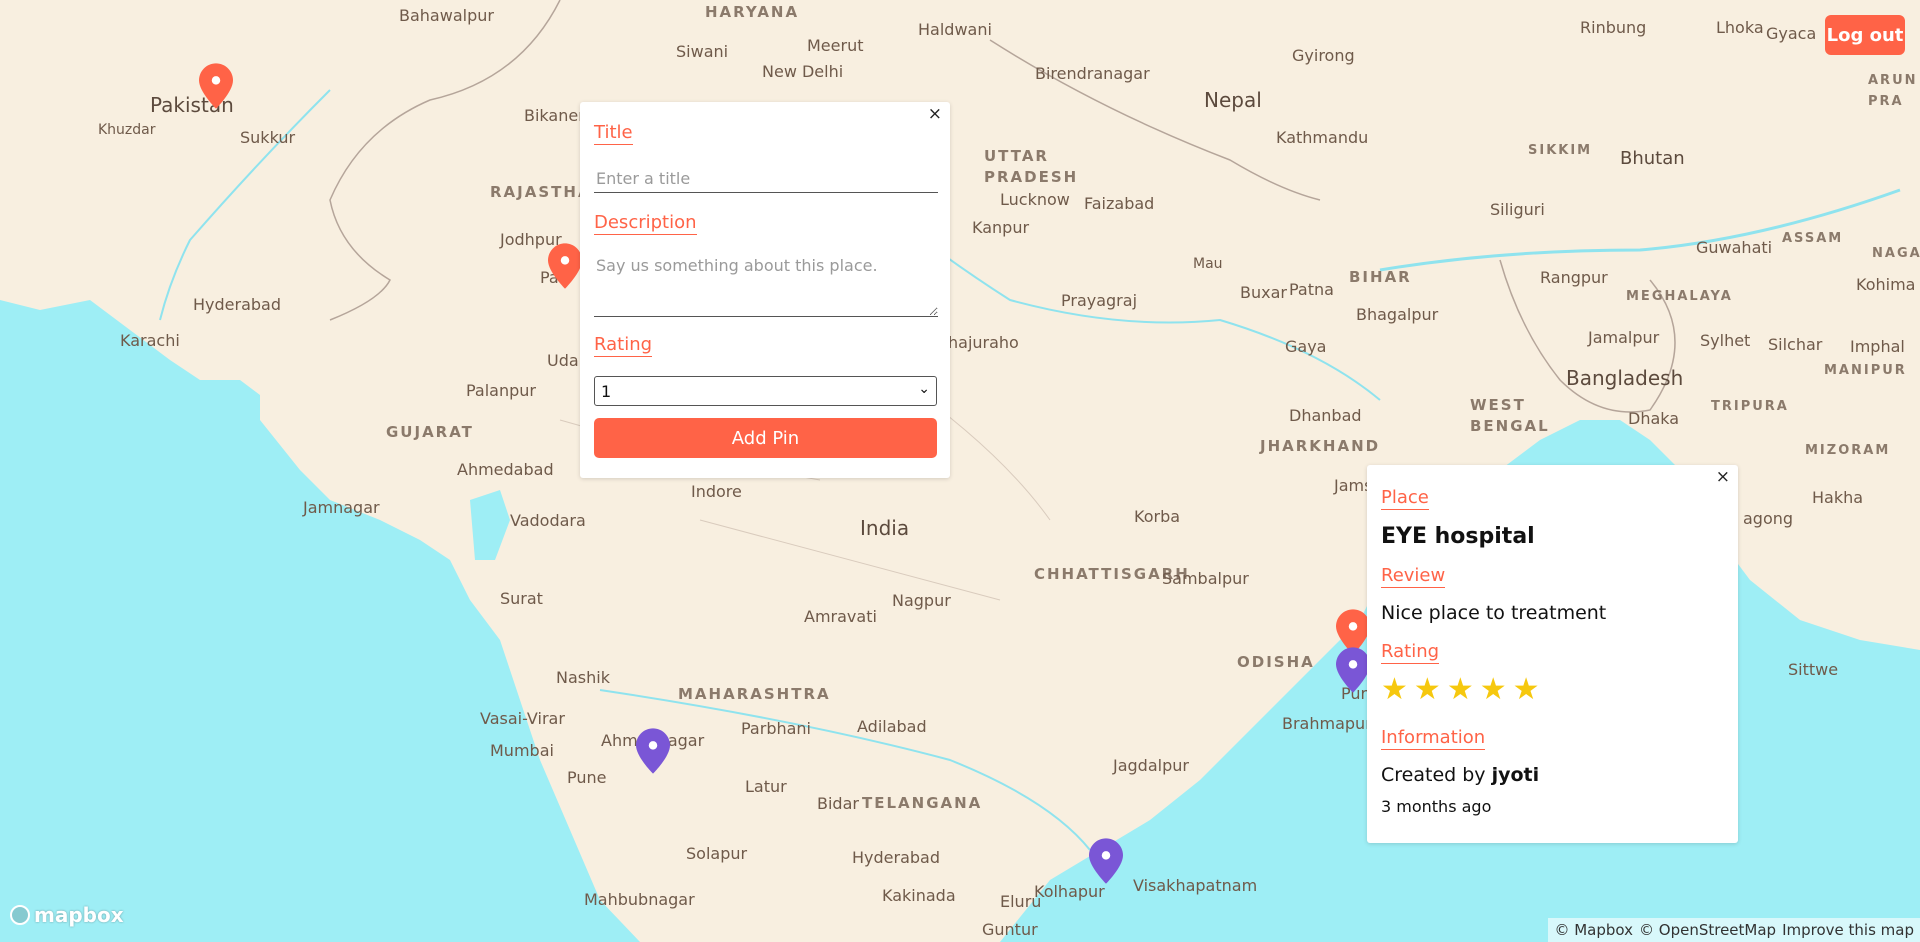 The height and width of the screenshot is (942, 1920). What do you see at coordinates (587, 777) in the screenshot?
I see `map-label-city: Pune` at bounding box center [587, 777].